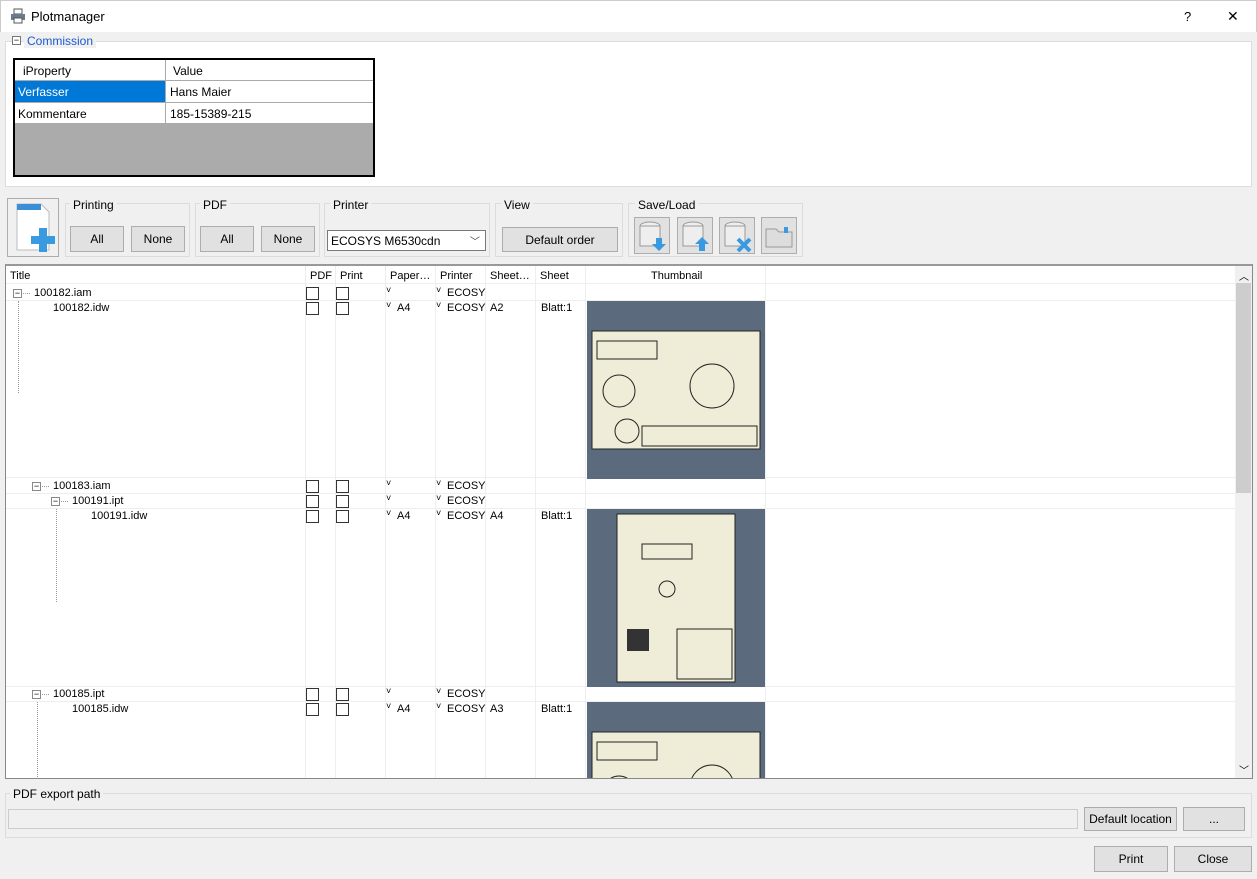 Image resolution: width=1257 pixels, height=879 pixels. Describe the element at coordinates (227, 239) in the screenshot. I see `pdf-all-button: All` at that location.